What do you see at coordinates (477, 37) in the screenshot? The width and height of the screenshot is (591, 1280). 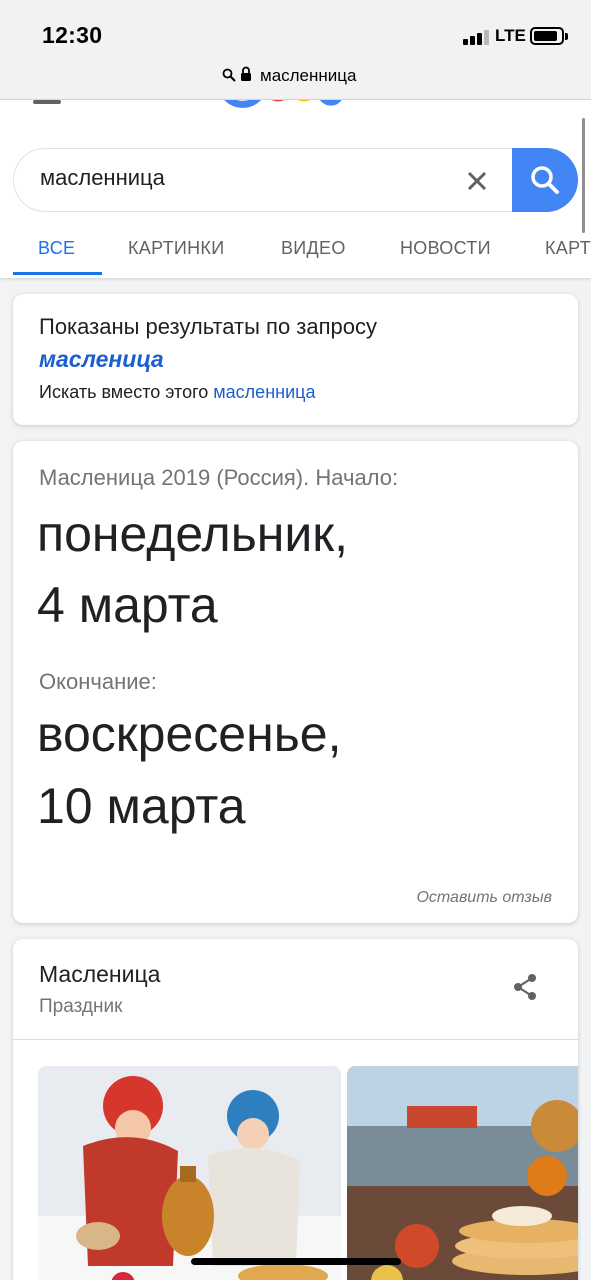 I see `signal-icon` at bounding box center [477, 37].